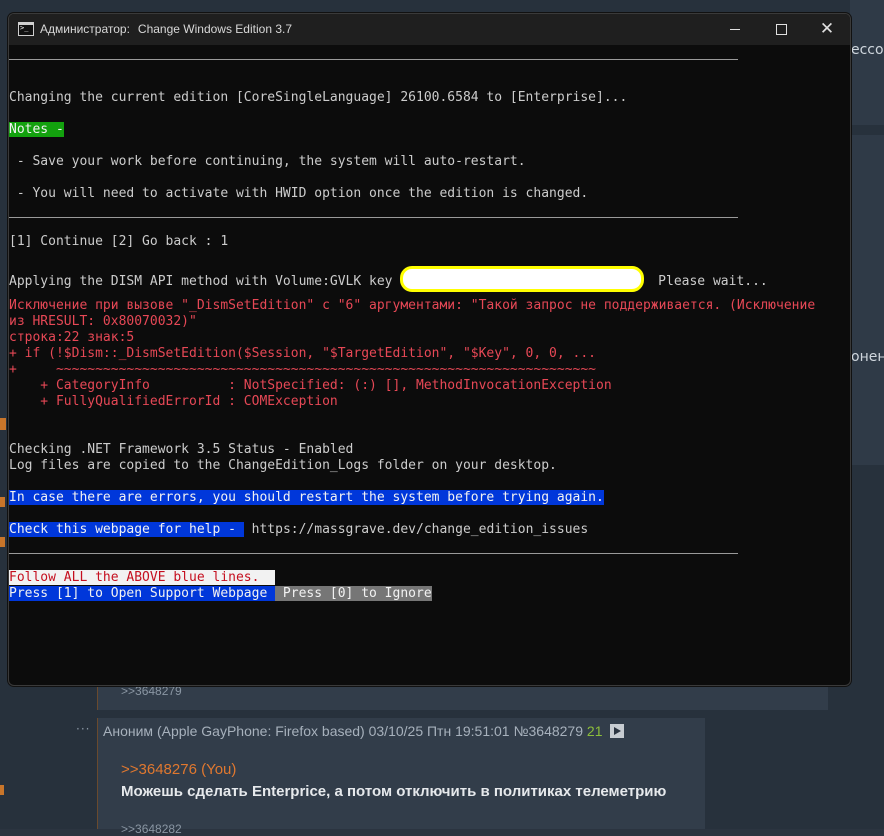  Describe the element at coordinates (867, 300) in the screenshot. I see `bg-panel-right-mid` at that location.